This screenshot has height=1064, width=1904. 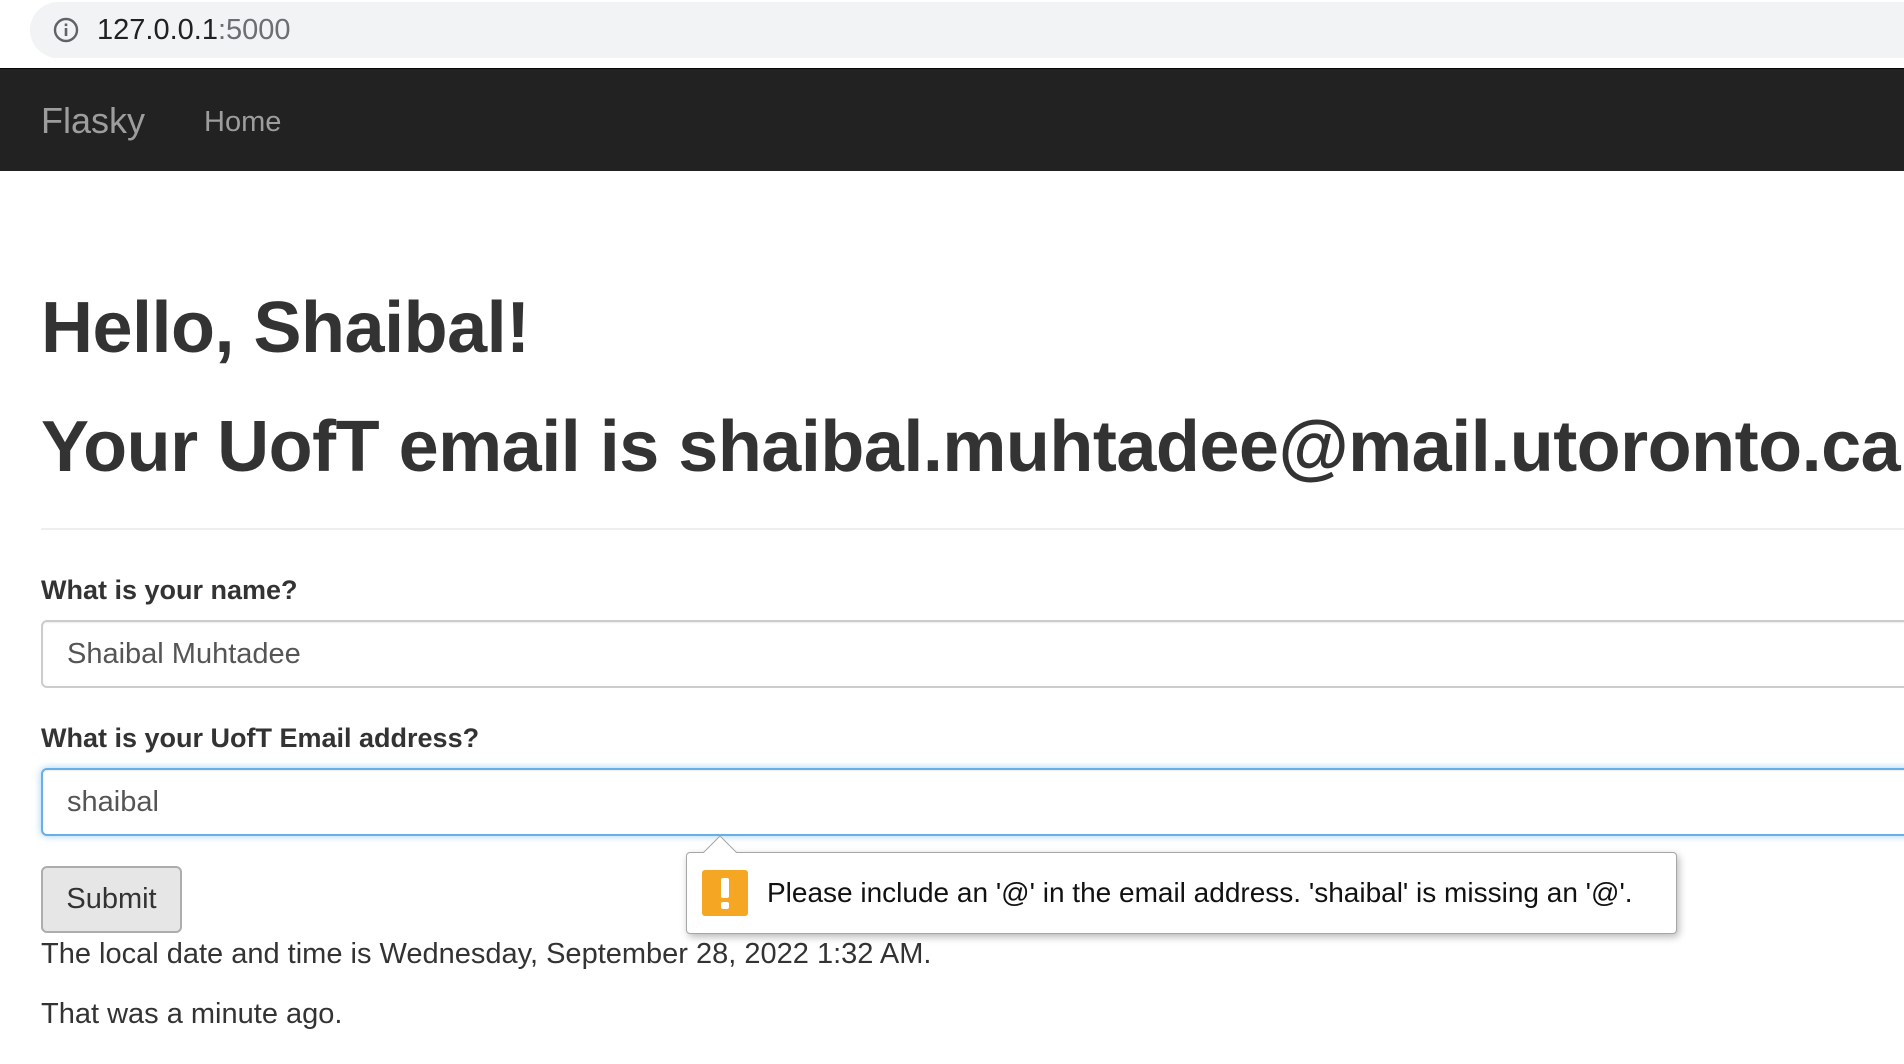 I want to click on address-url: 127.0.0.1:5000, so click(x=194, y=30).